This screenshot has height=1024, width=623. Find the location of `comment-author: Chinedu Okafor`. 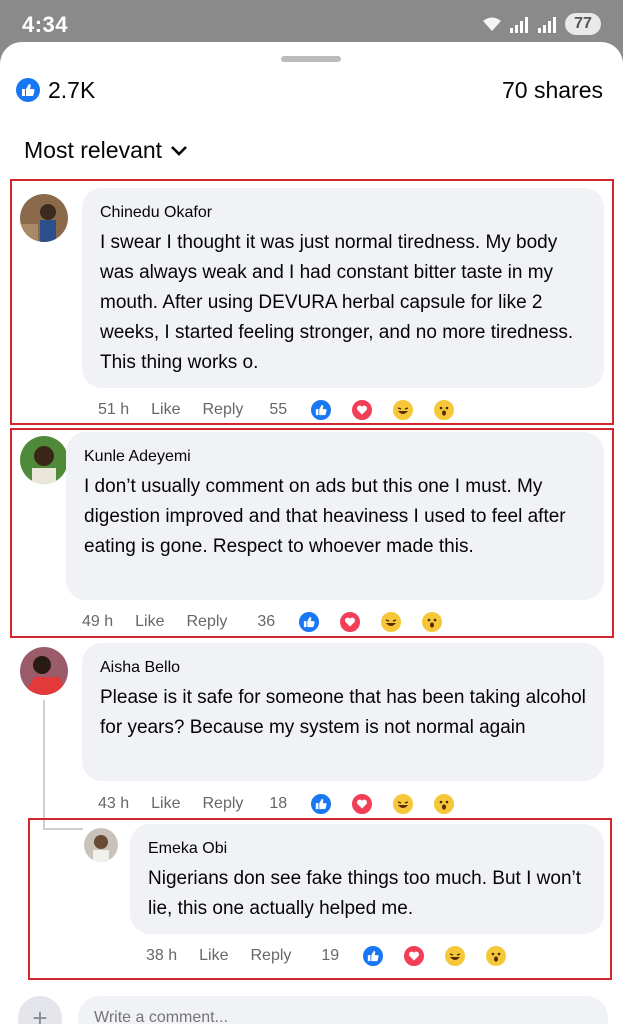

comment-author: Chinedu Okafor is located at coordinates (343, 213).